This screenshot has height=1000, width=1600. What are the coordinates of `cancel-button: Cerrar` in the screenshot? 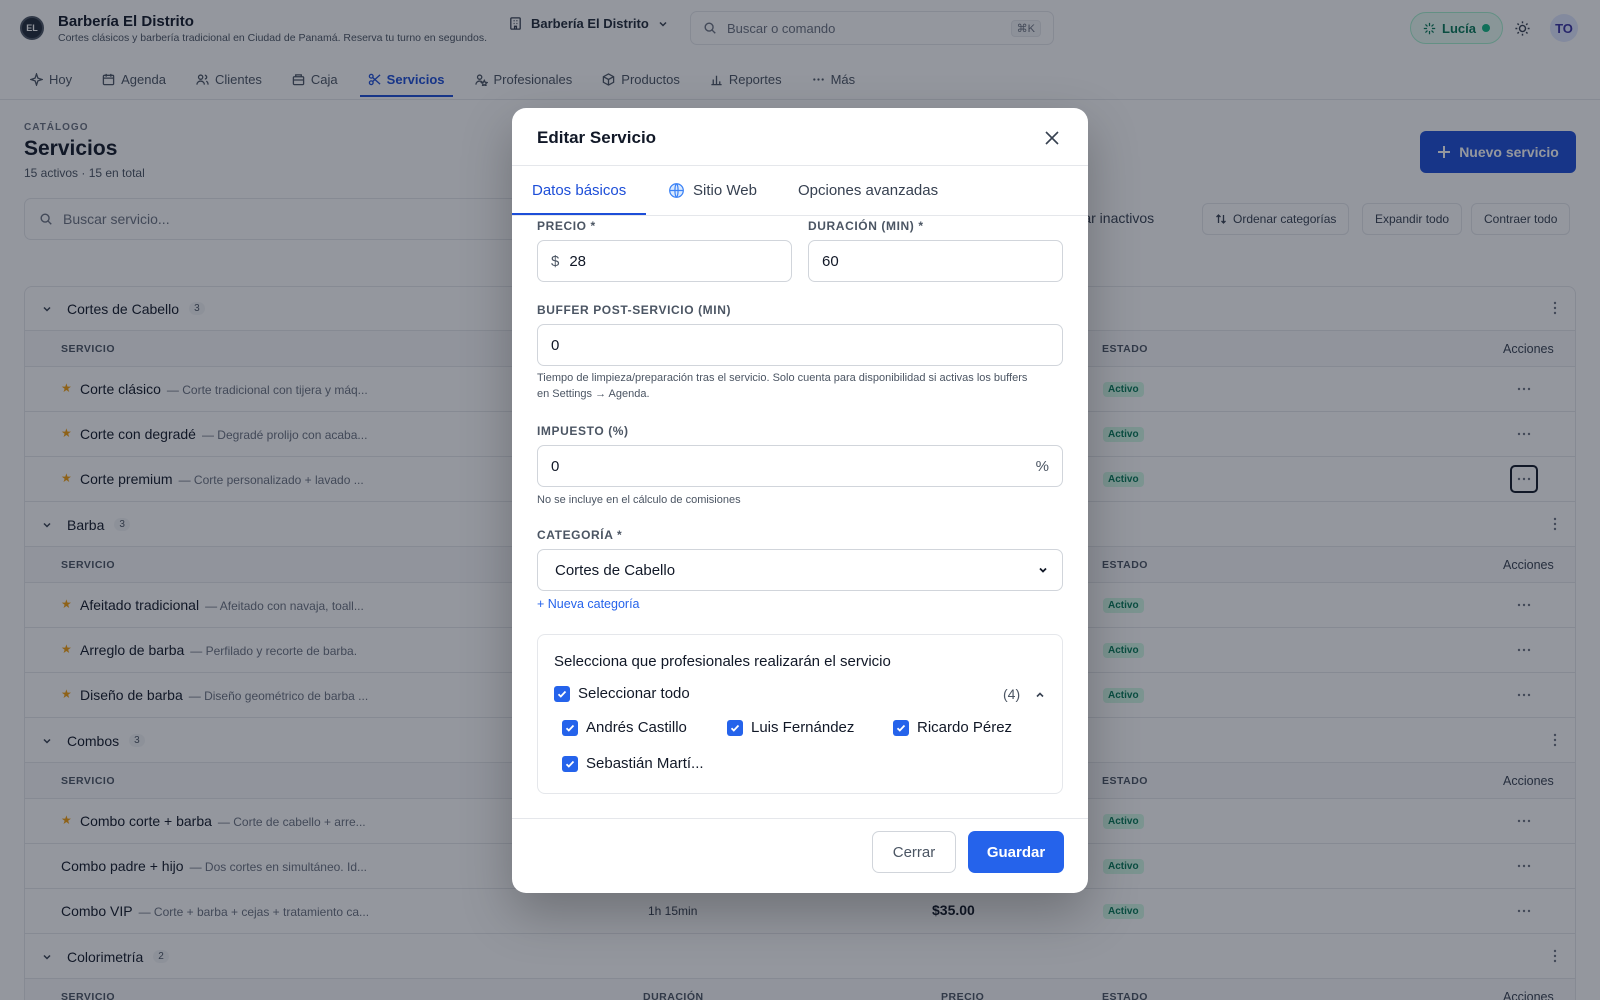 It's located at (914, 852).